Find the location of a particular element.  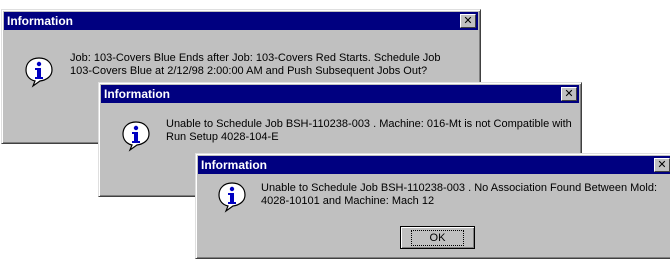

ok-button: OK is located at coordinates (437, 237).